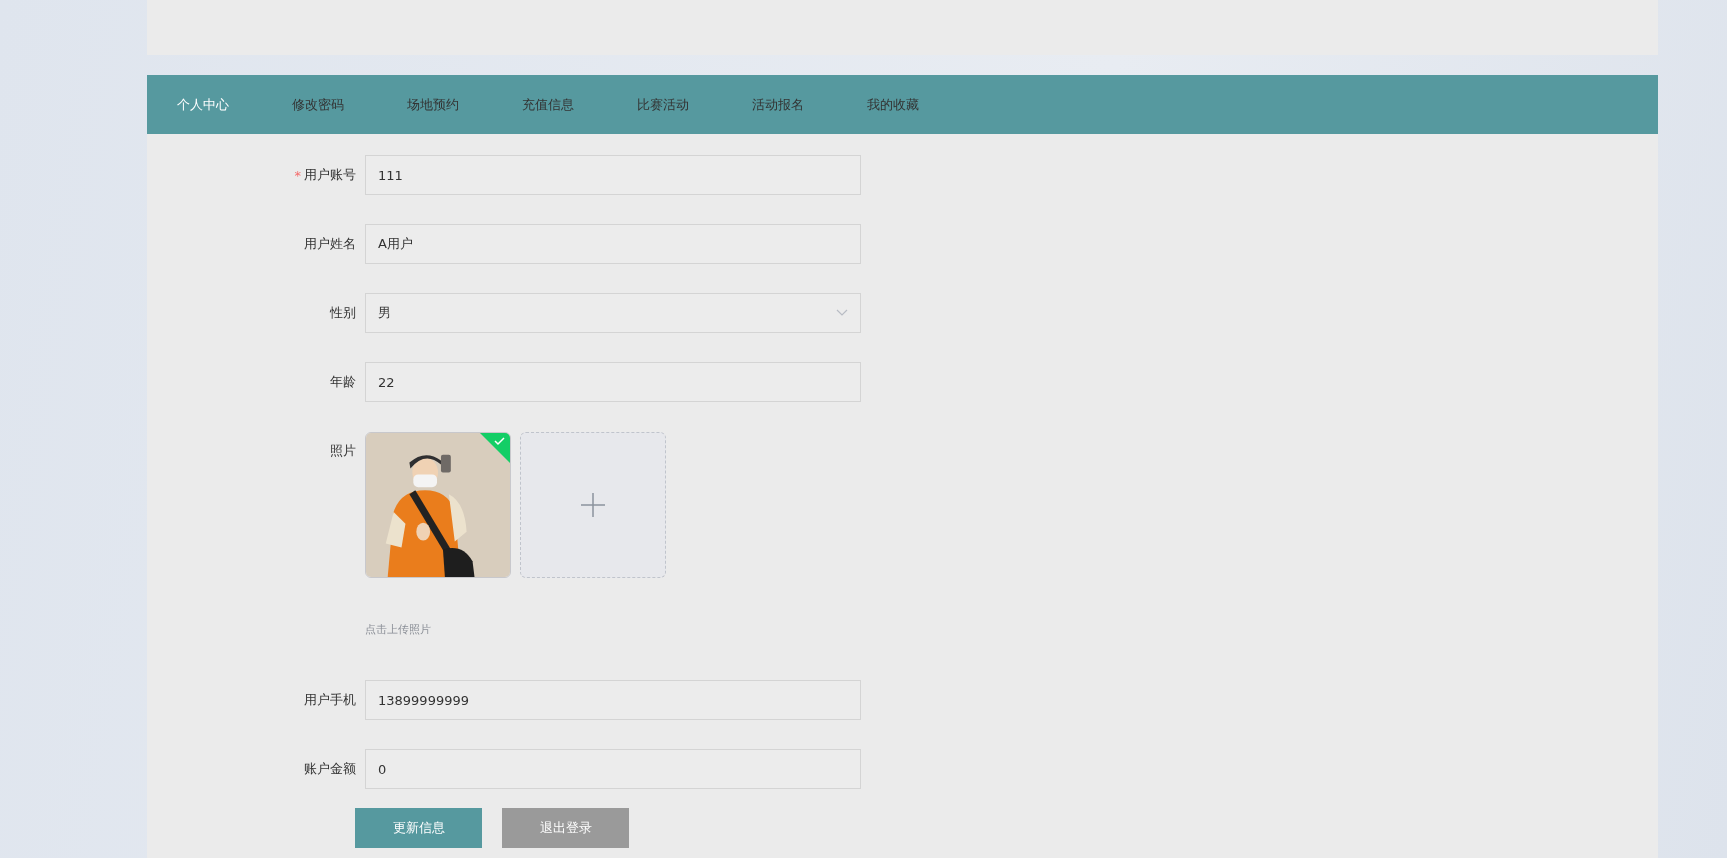  Describe the element at coordinates (464, 104) in the screenshot. I see `nav-tab: 场地预约` at that location.